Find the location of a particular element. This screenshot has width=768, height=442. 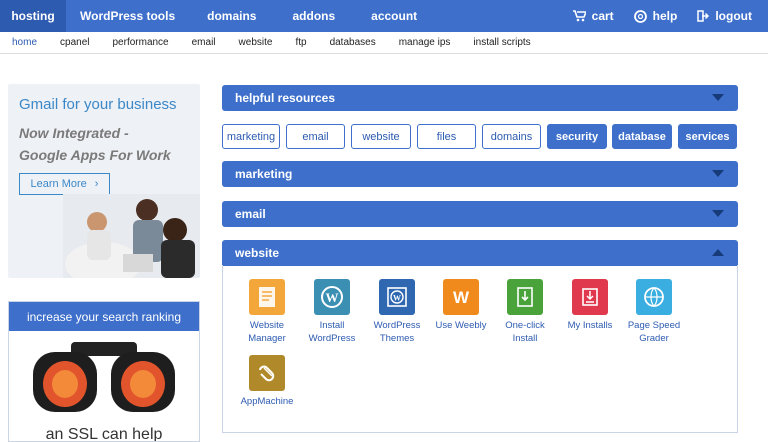

cart-link: cart is located at coordinates (593, 16).